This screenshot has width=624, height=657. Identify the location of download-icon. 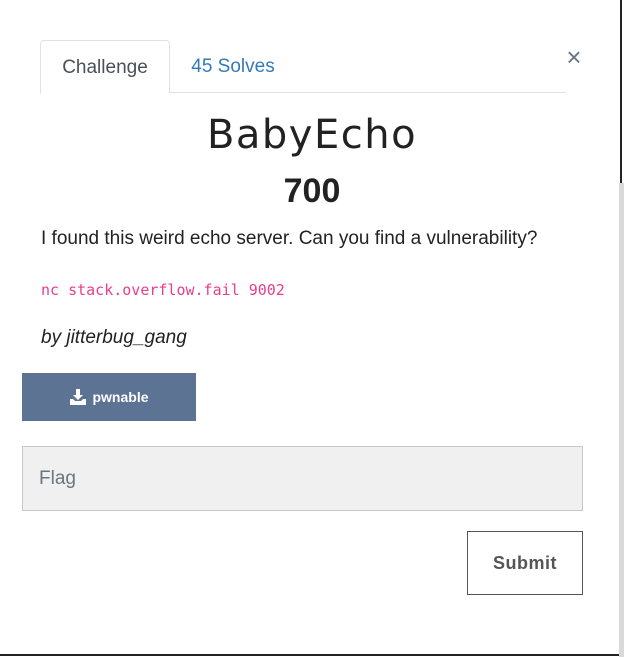
(78, 397).